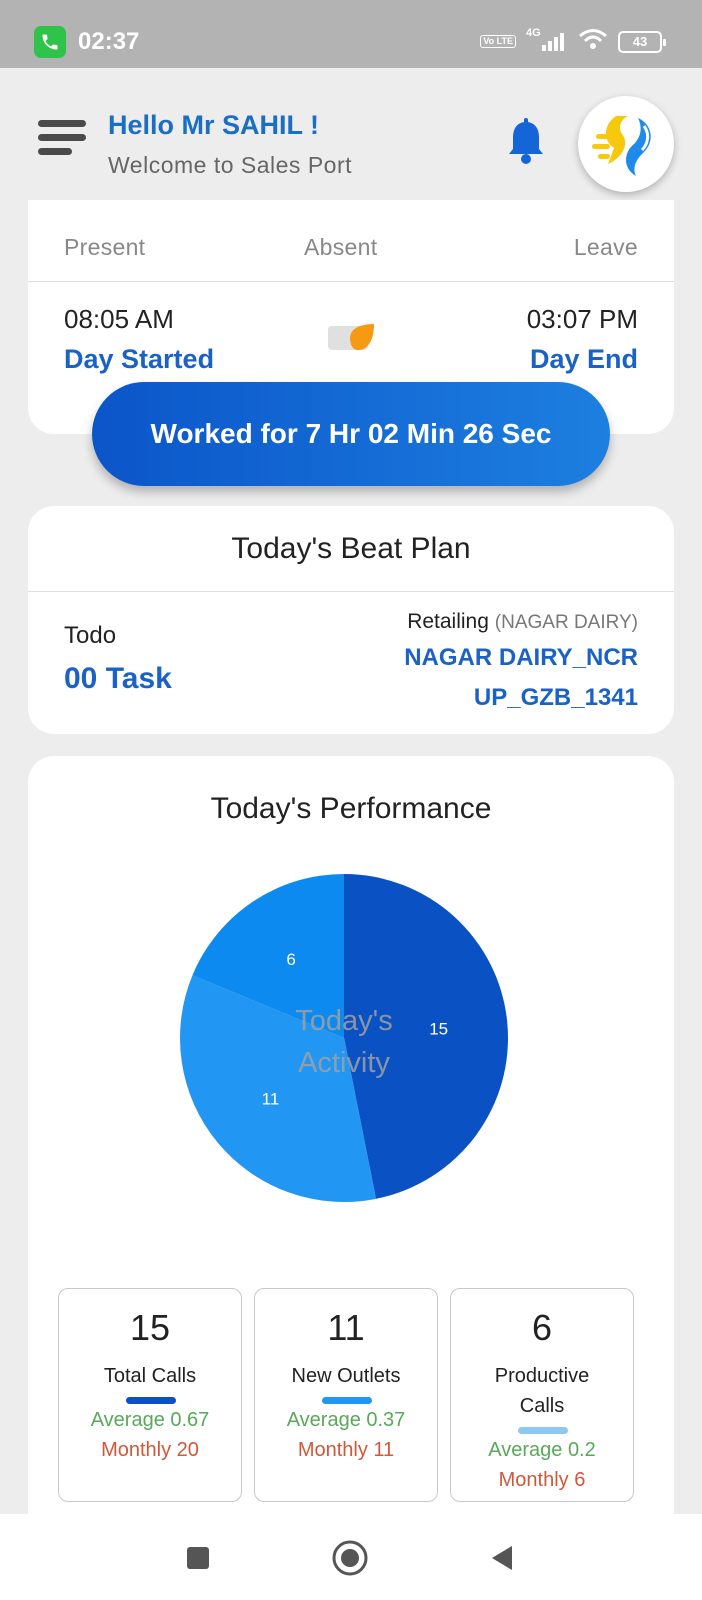 The width and height of the screenshot is (702, 1600). I want to click on wifi-icon, so click(593, 41).